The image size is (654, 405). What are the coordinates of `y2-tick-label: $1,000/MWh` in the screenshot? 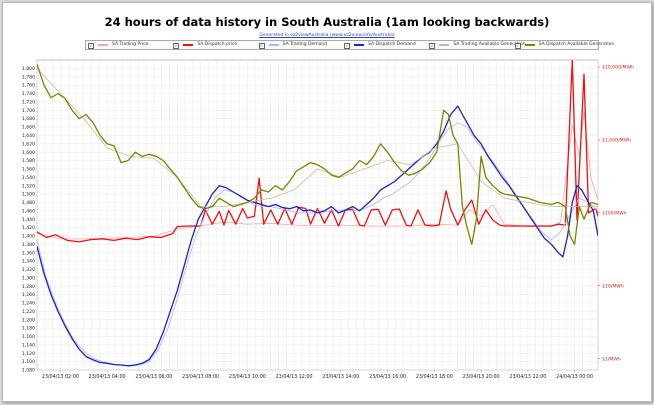 It's located at (616, 141).